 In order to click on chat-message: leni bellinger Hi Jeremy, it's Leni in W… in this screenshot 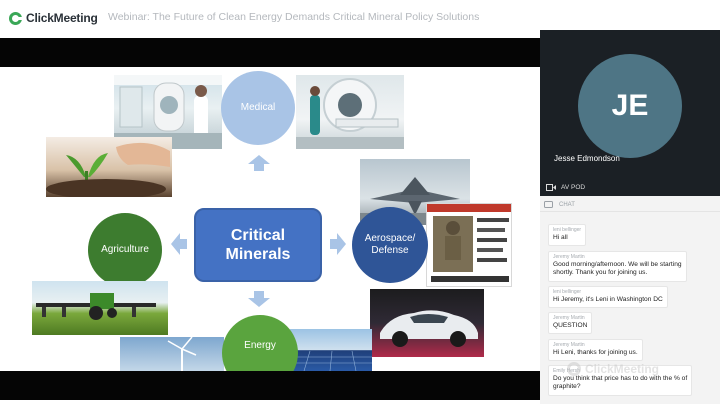, I will do `click(608, 297)`.